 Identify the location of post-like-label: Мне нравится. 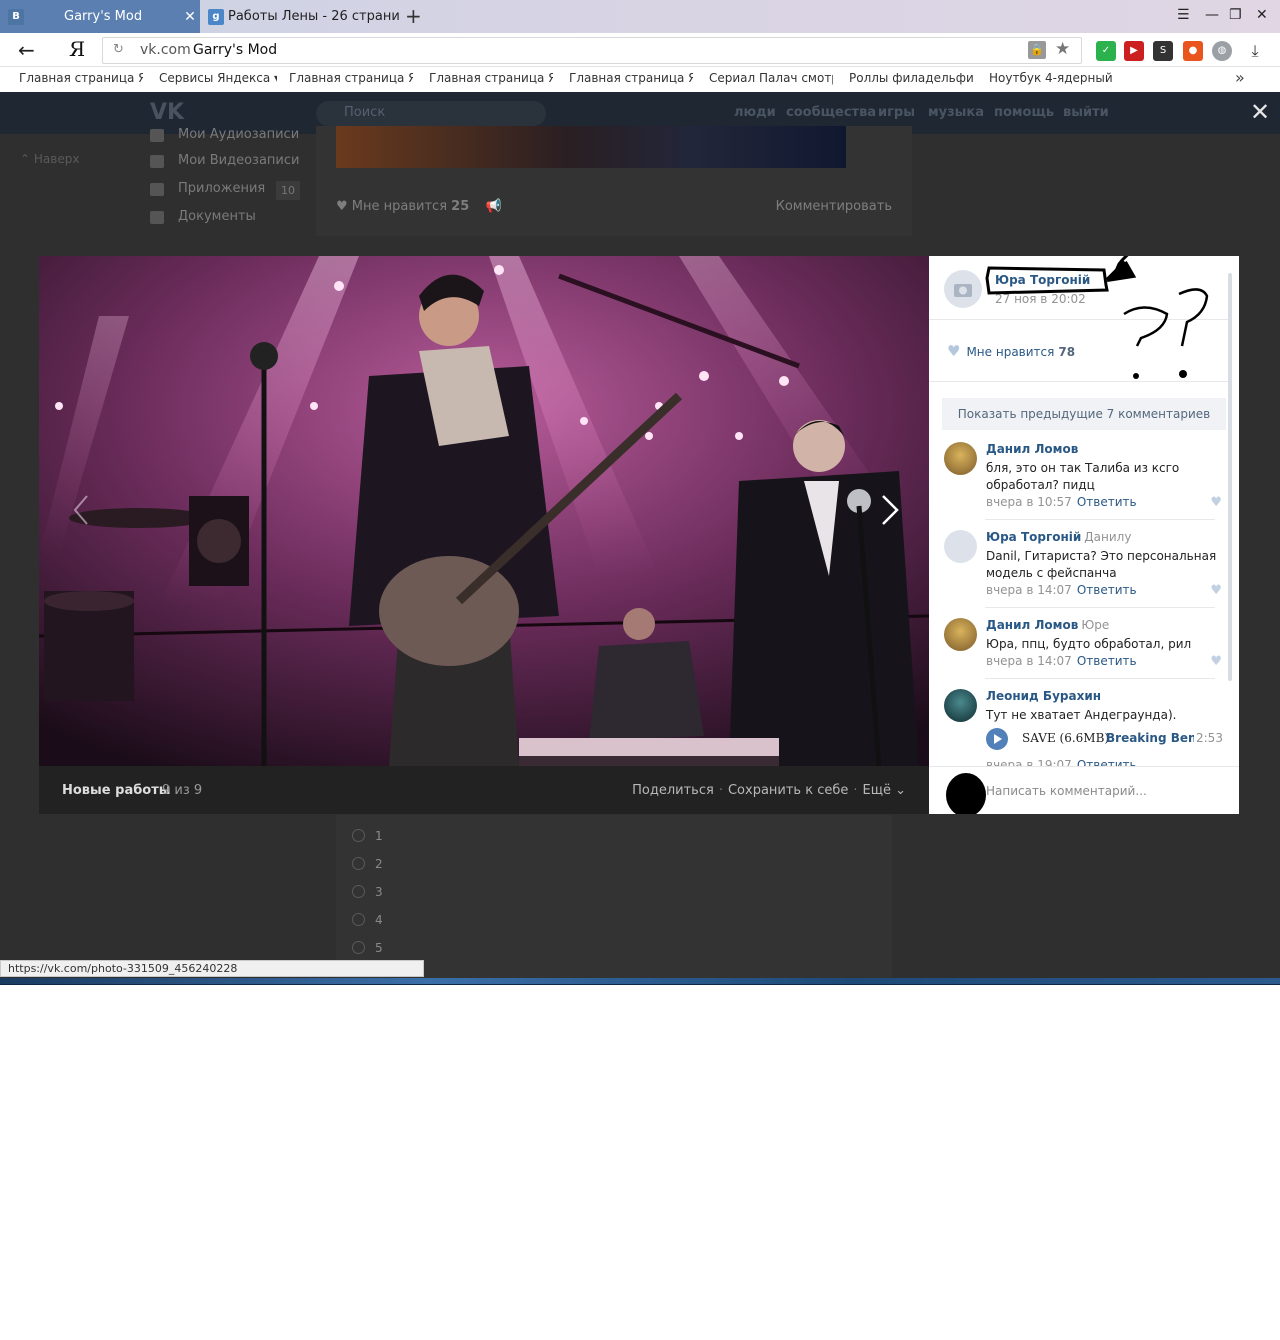
(399, 206).